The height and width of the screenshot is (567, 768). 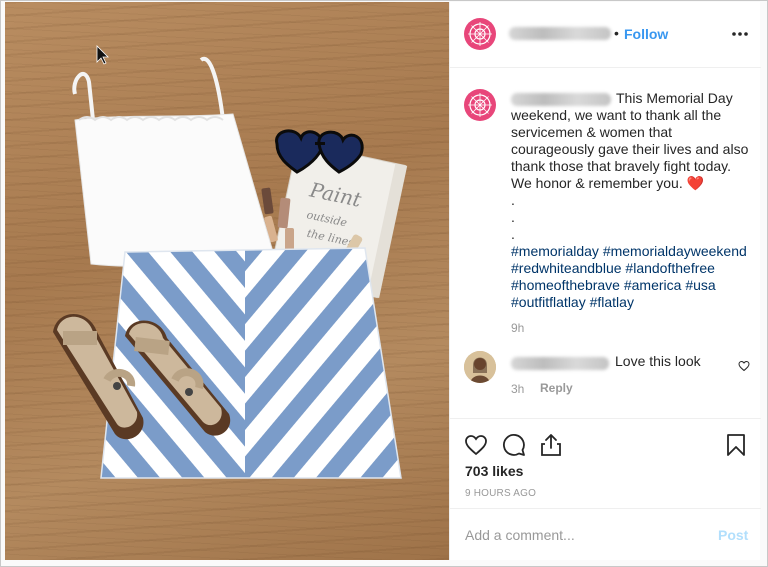 I want to click on like-count: 703 likes, so click(x=494, y=471).